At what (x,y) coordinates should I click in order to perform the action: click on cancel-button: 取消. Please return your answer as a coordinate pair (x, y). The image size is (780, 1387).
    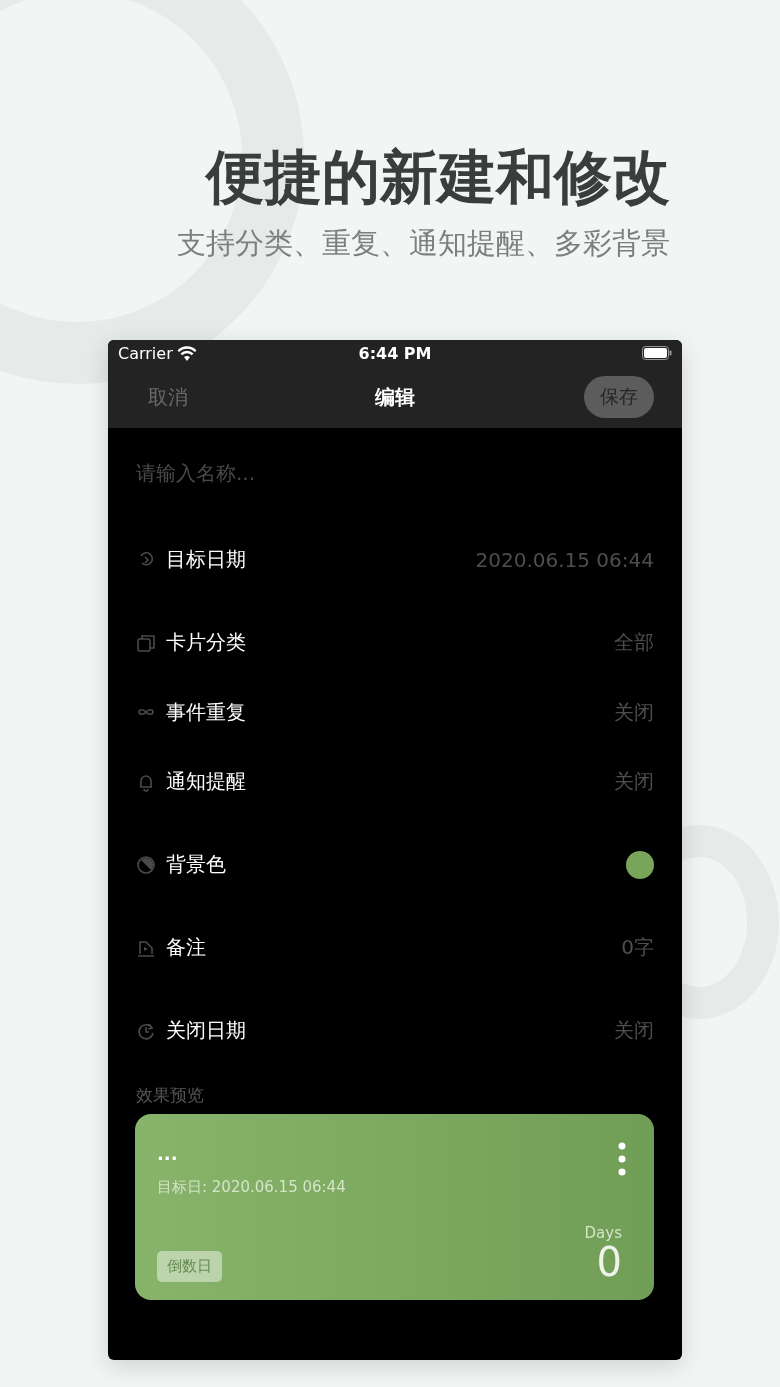
    Looking at the image, I should click on (168, 397).